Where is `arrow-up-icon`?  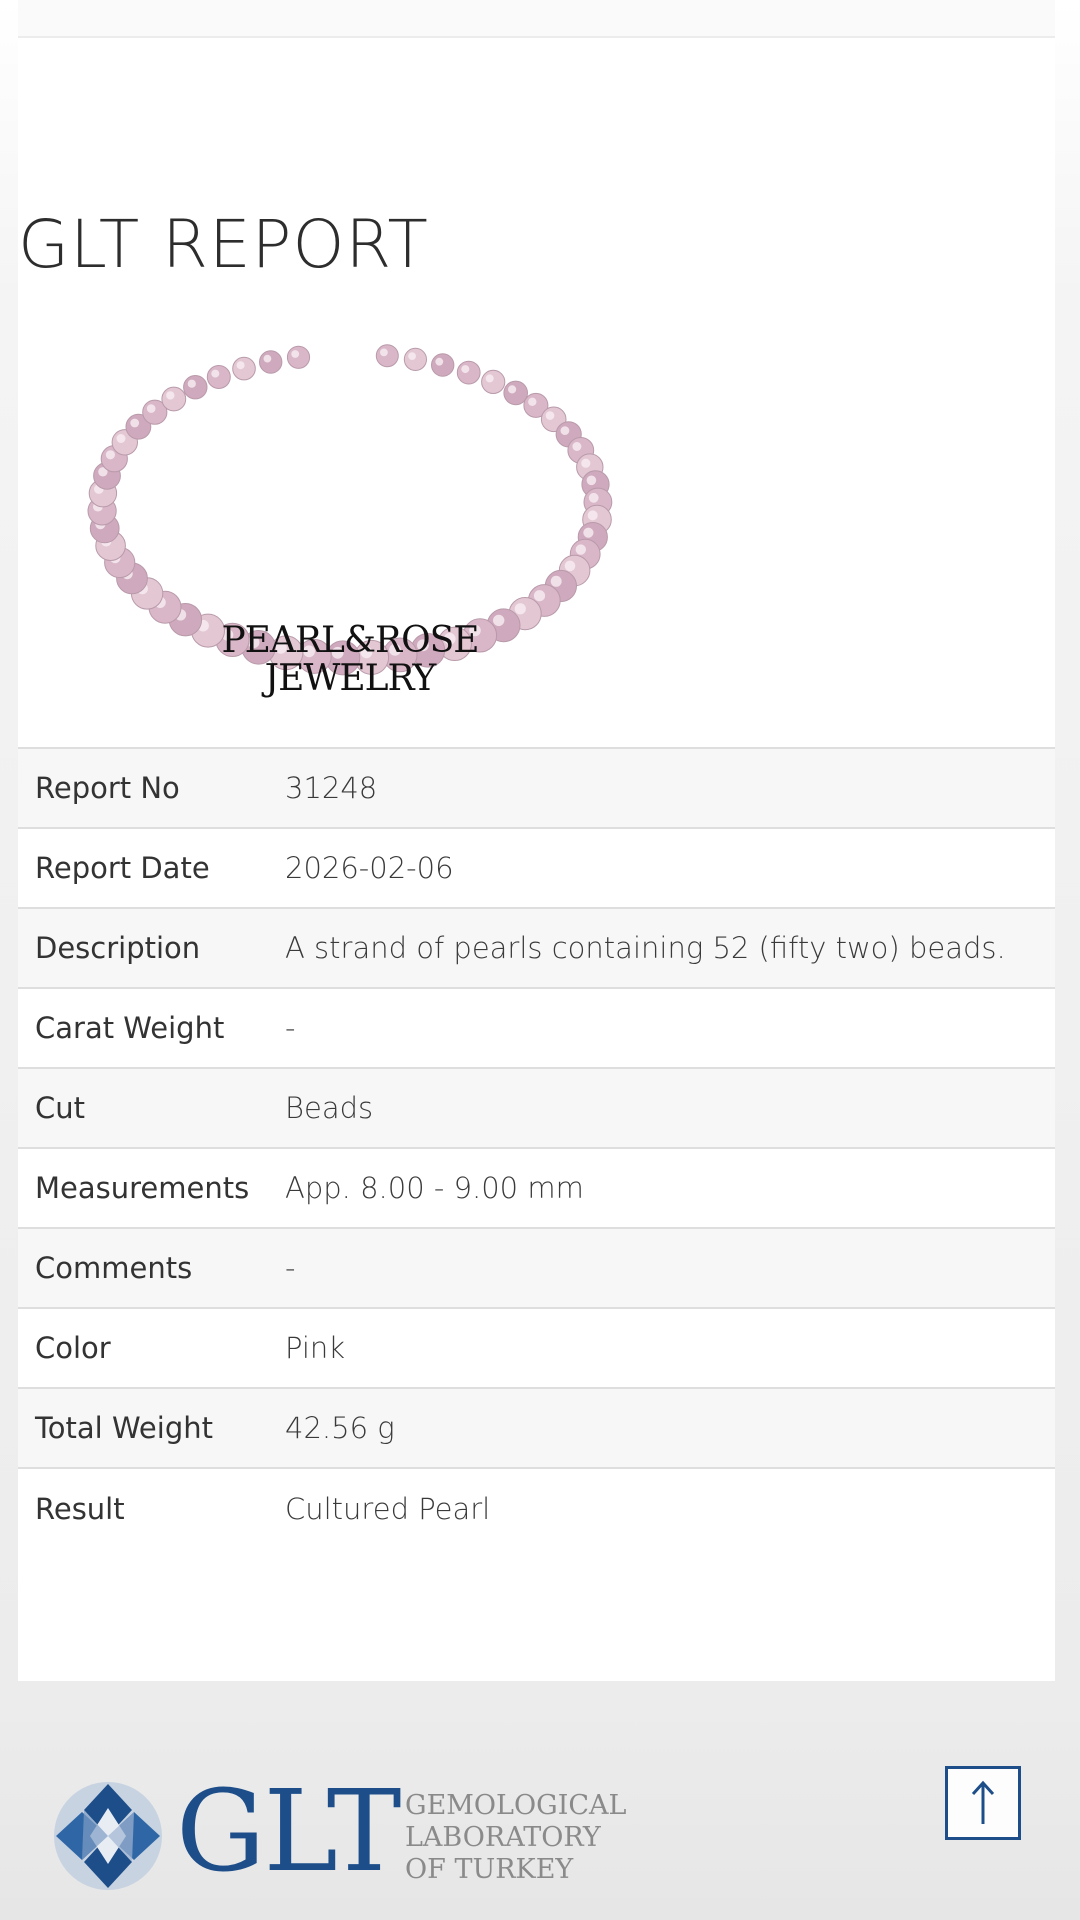
arrow-up-icon is located at coordinates (983, 1802).